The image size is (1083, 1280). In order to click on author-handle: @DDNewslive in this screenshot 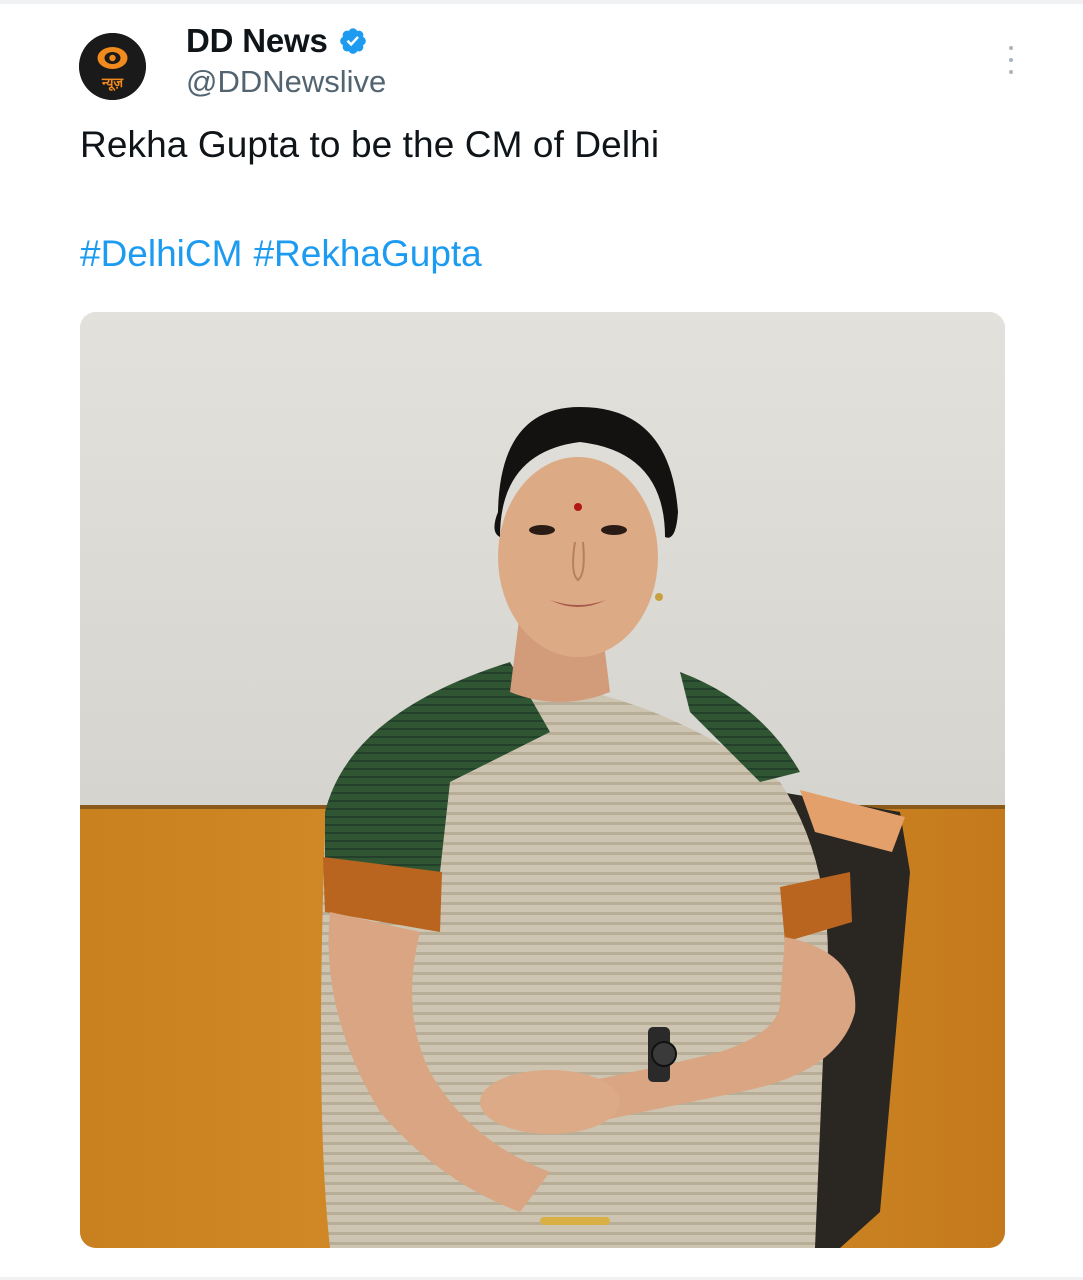, I will do `click(286, 82)`.